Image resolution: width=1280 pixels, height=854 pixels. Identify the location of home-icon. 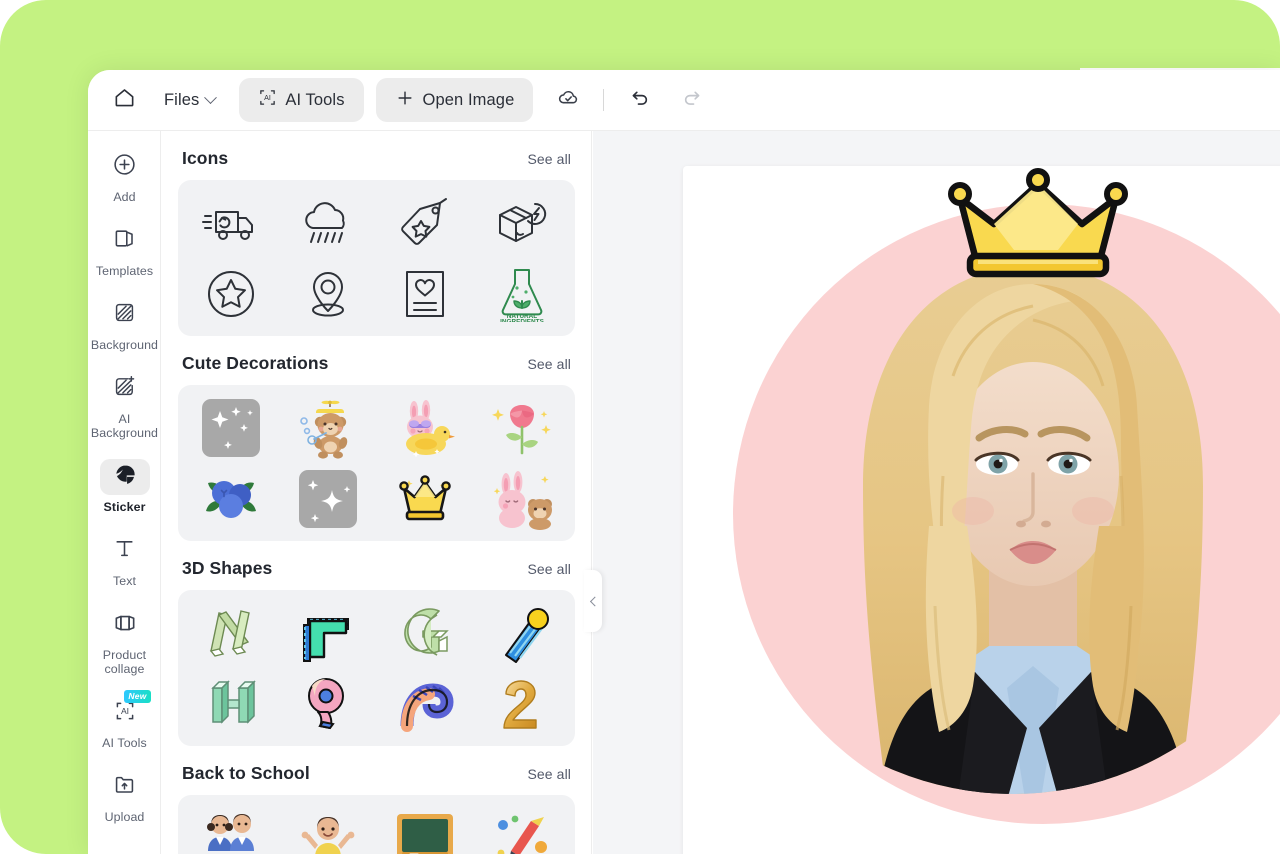
(124, 100).